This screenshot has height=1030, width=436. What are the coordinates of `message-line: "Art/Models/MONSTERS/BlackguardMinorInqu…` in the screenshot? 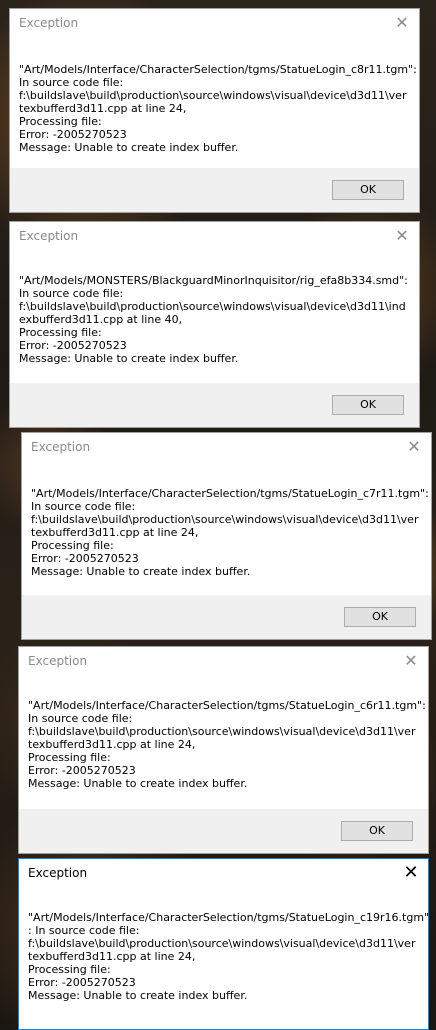 It's located at (213, 280).